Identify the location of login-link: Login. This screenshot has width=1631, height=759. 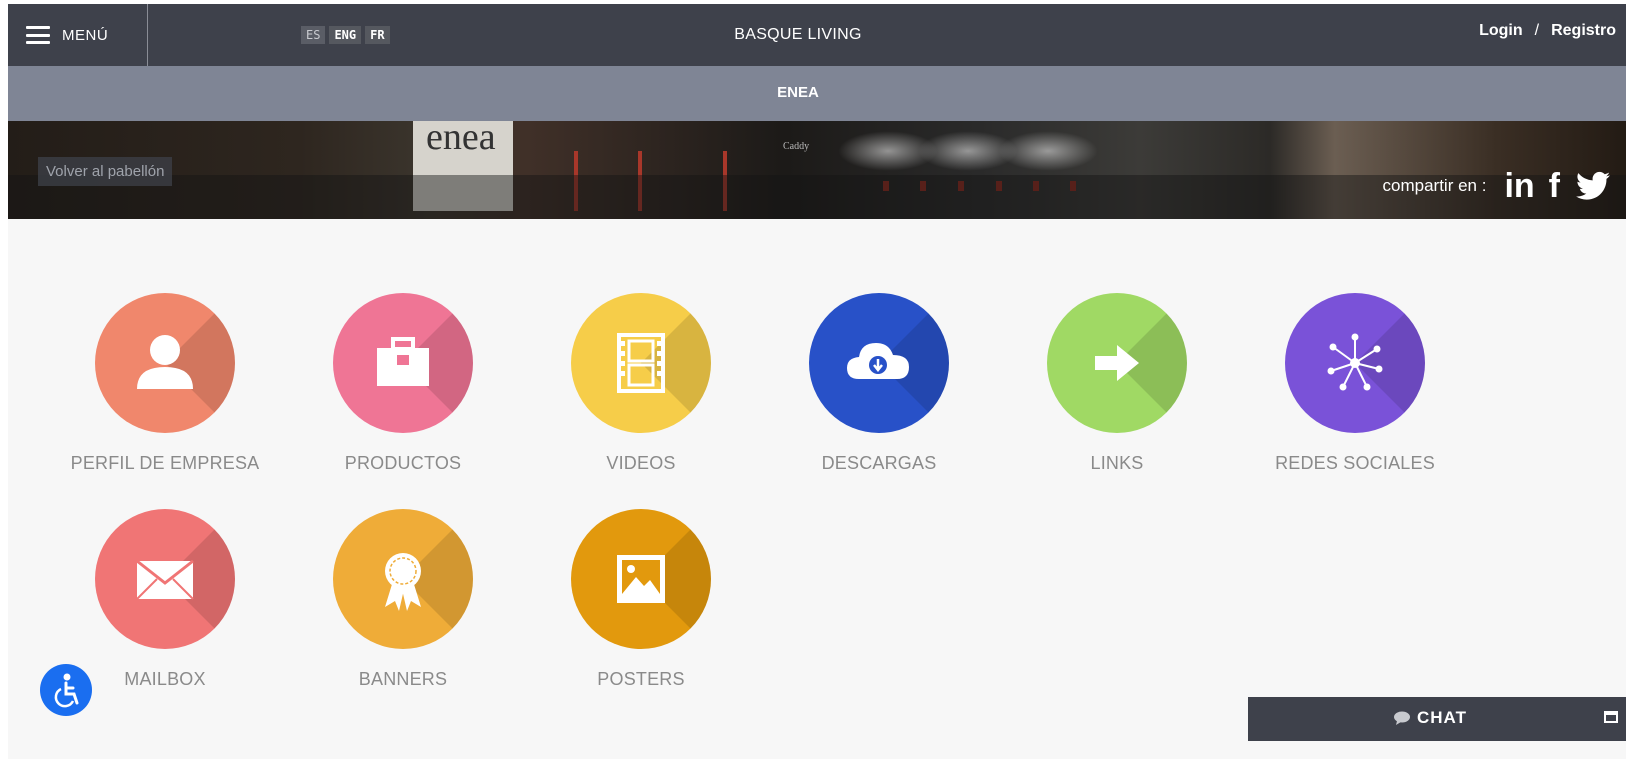
(1501, 31).